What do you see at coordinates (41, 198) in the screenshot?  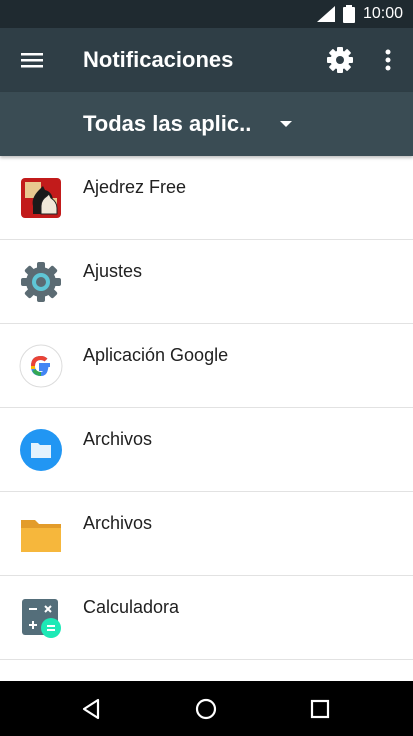 I see `chess-knight-icon` at bounding box center [41, 198].